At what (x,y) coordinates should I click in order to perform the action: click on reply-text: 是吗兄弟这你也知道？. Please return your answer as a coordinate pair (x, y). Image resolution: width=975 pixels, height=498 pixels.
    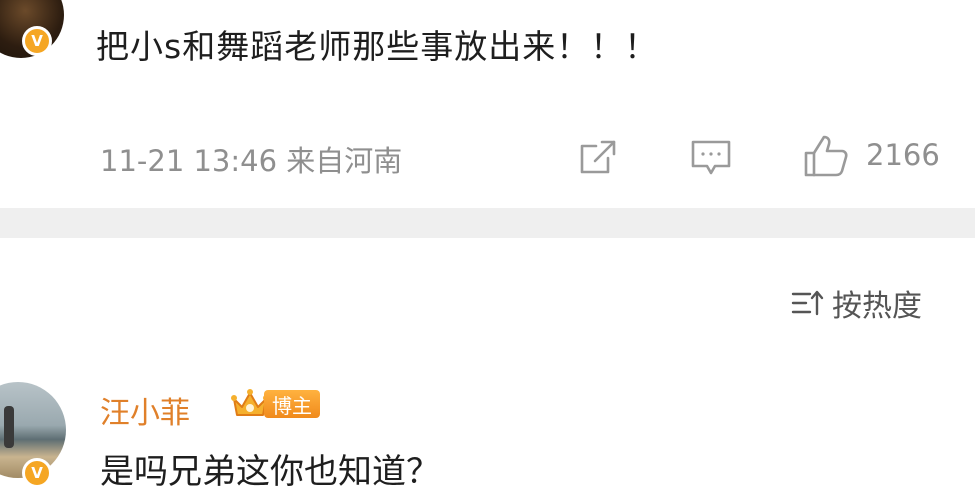
    Looking at the image, I should click on (270, 472).